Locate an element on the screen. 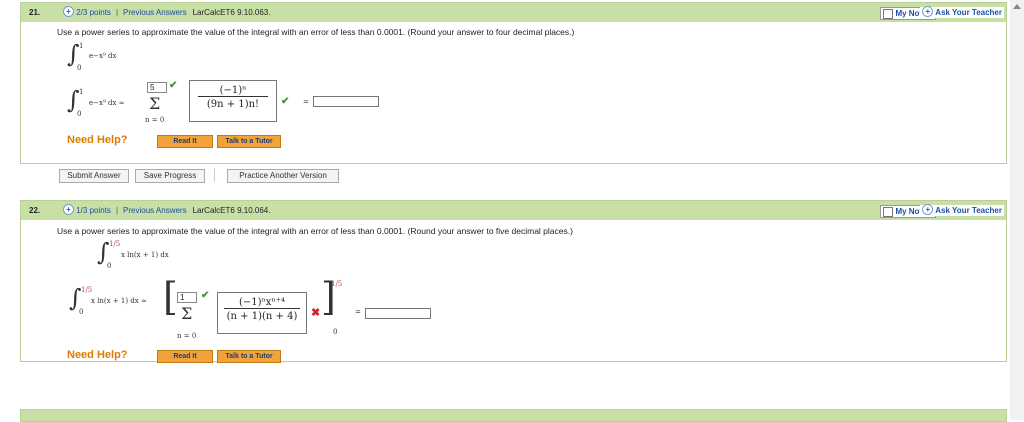 This screenshot has height=422, width=1024. lhs-expression: e−x⁹ dx ≈ is located at coordinates (107, 103).